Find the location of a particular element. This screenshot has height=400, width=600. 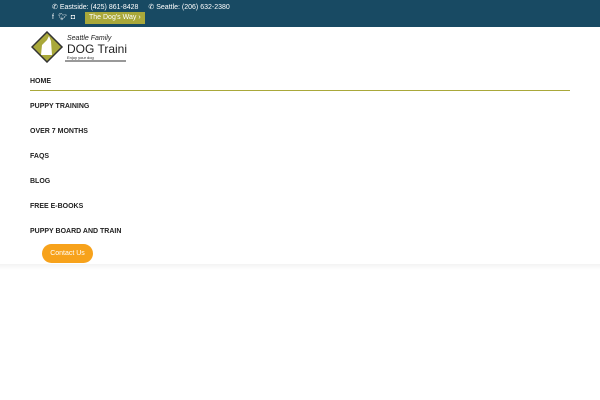

nav-puppy-board-and-train: PUPPY BOARD AND TRAIN is located at coordinates (300, 240).